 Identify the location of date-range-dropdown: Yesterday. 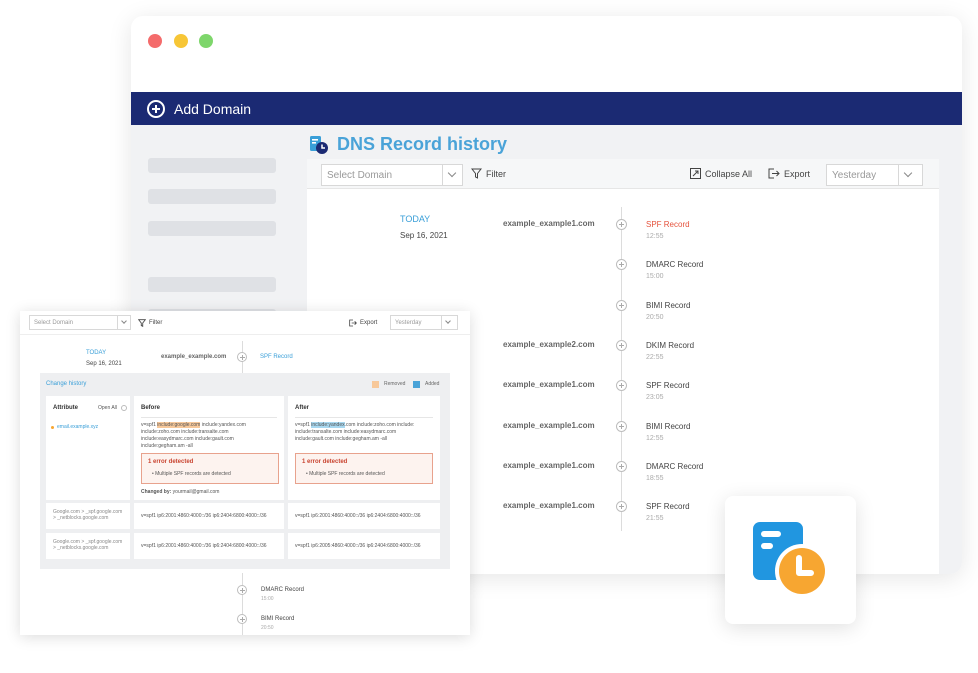
(874, 175).